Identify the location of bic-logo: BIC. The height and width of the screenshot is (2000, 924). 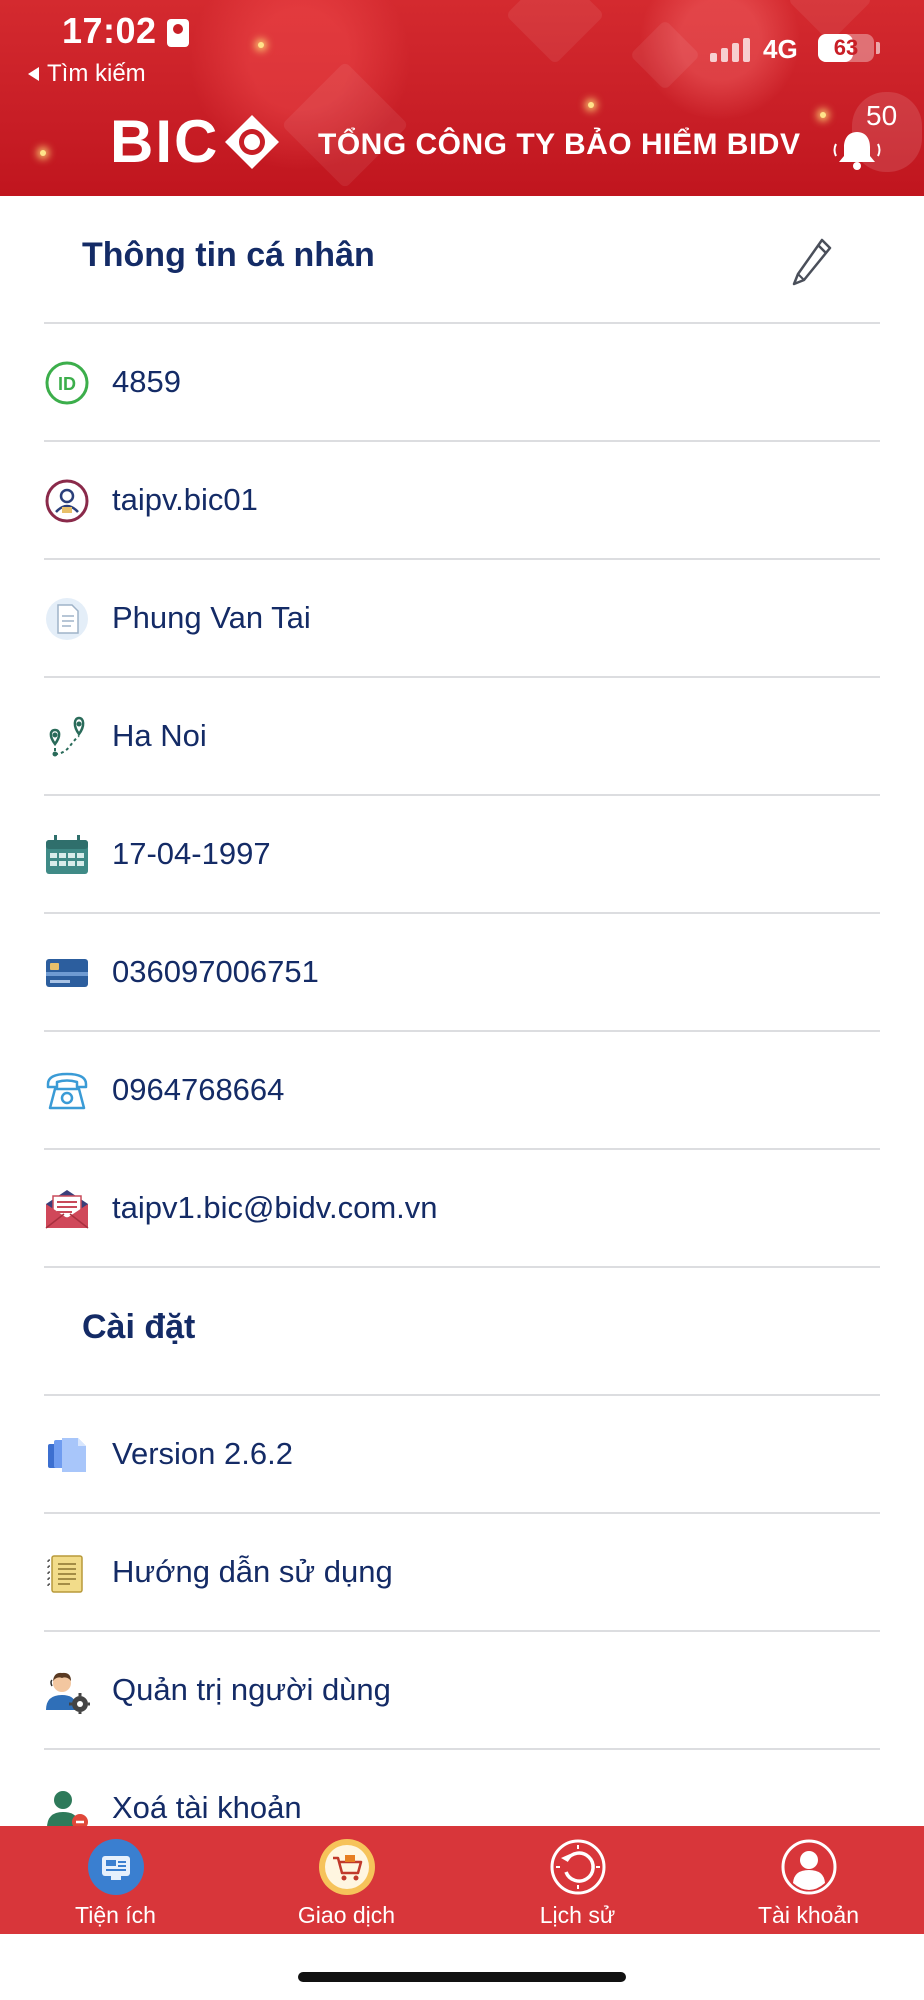
(195, 142).